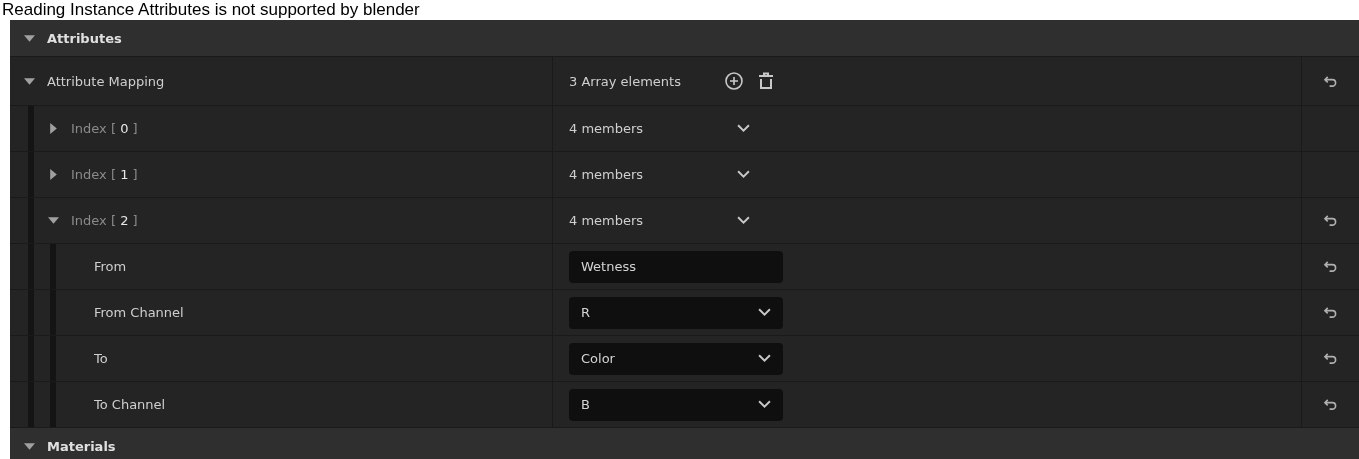  What do you see at coordinates (139, 312) in the screenshot?
I see `property-label: From Channel` at bounding box center [139, 312].